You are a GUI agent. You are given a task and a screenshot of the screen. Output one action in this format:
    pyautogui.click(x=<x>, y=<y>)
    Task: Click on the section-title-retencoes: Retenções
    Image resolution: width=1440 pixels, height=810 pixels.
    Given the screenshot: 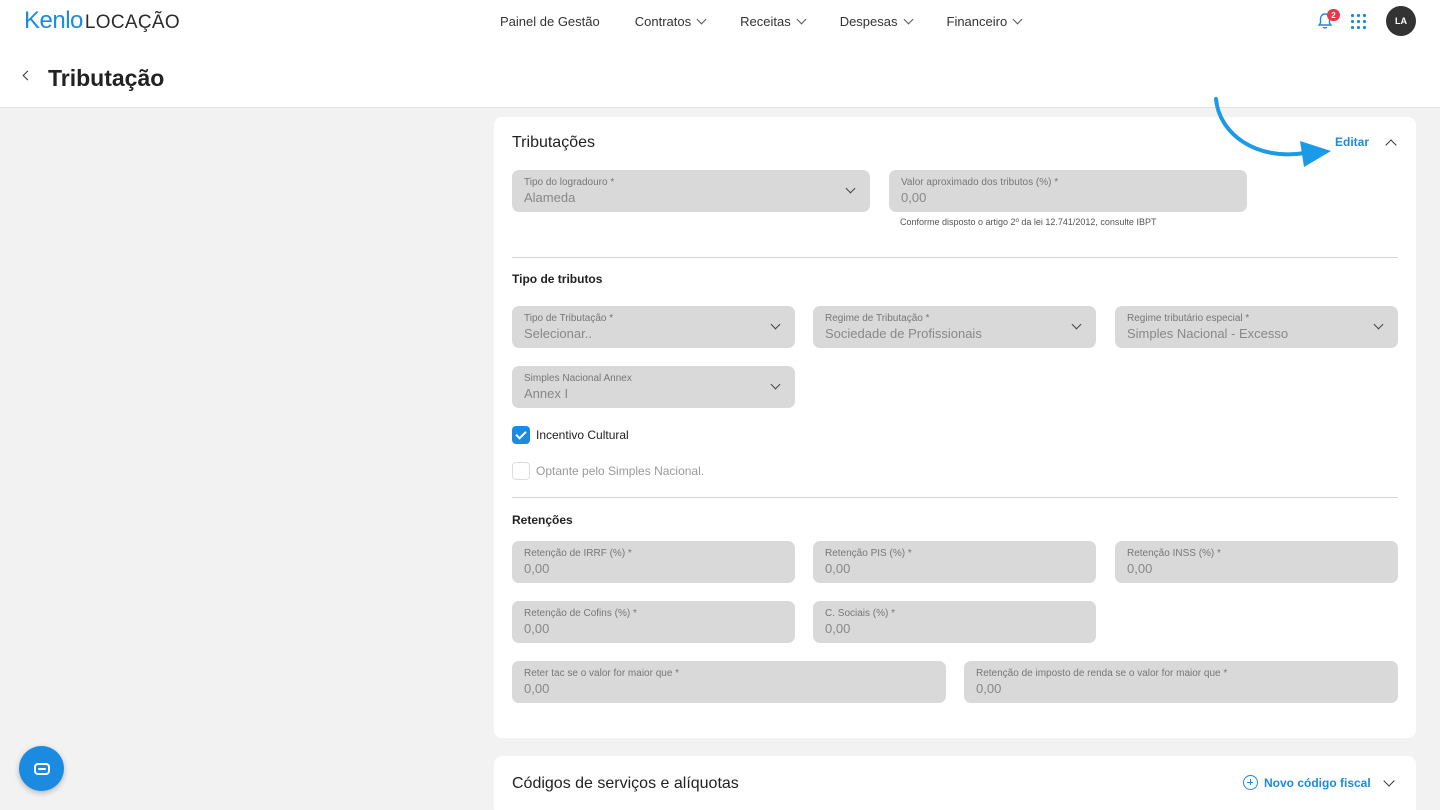 What is the action you would take?
    pyautogui.click(x=542, y=520)
    